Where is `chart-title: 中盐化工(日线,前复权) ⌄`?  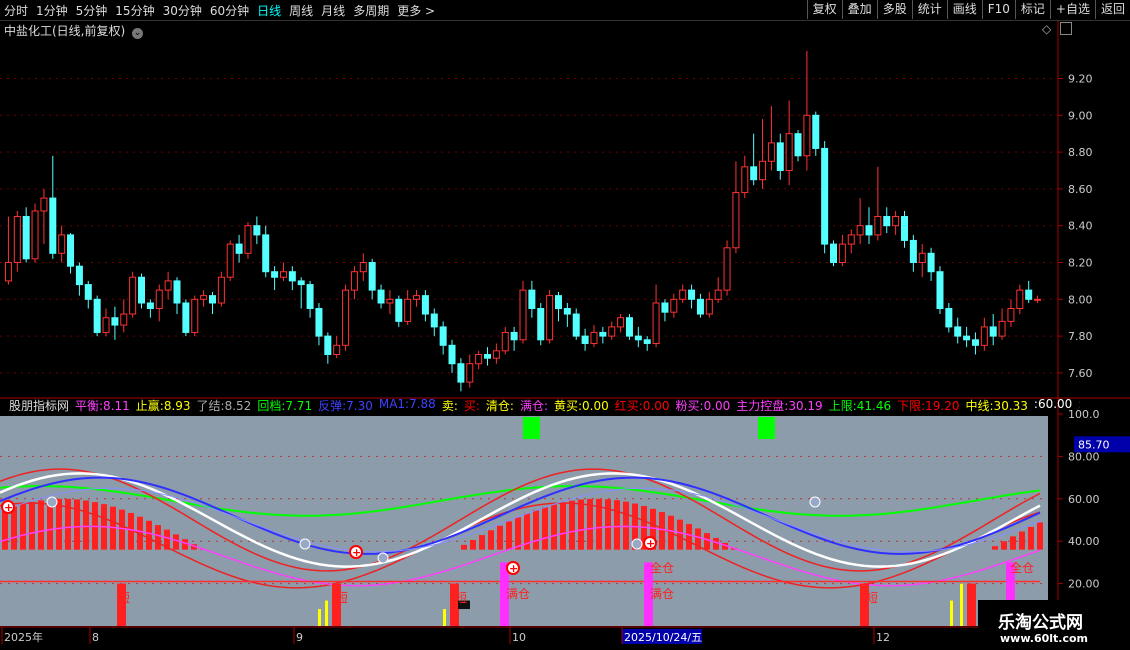 chart-title: 中盐化工(日线,前复权) ⌄ is located at coordinates (74, 30).